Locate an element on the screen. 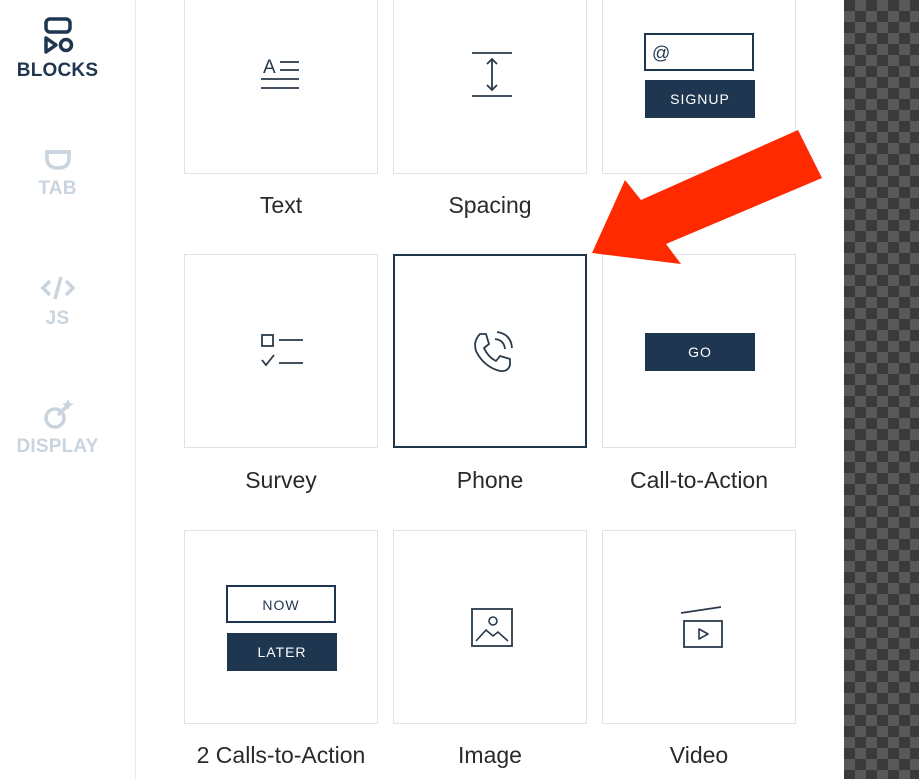  block-tile-call-to-action: GO is located at coordinates (699, 351).